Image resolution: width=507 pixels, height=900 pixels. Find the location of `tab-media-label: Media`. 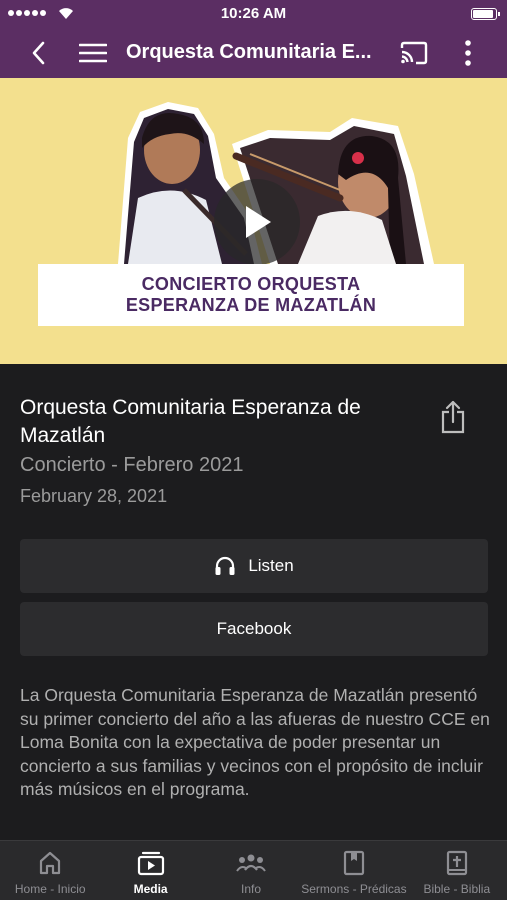

tab-media-label: Media is located at coordinates (150, 889).